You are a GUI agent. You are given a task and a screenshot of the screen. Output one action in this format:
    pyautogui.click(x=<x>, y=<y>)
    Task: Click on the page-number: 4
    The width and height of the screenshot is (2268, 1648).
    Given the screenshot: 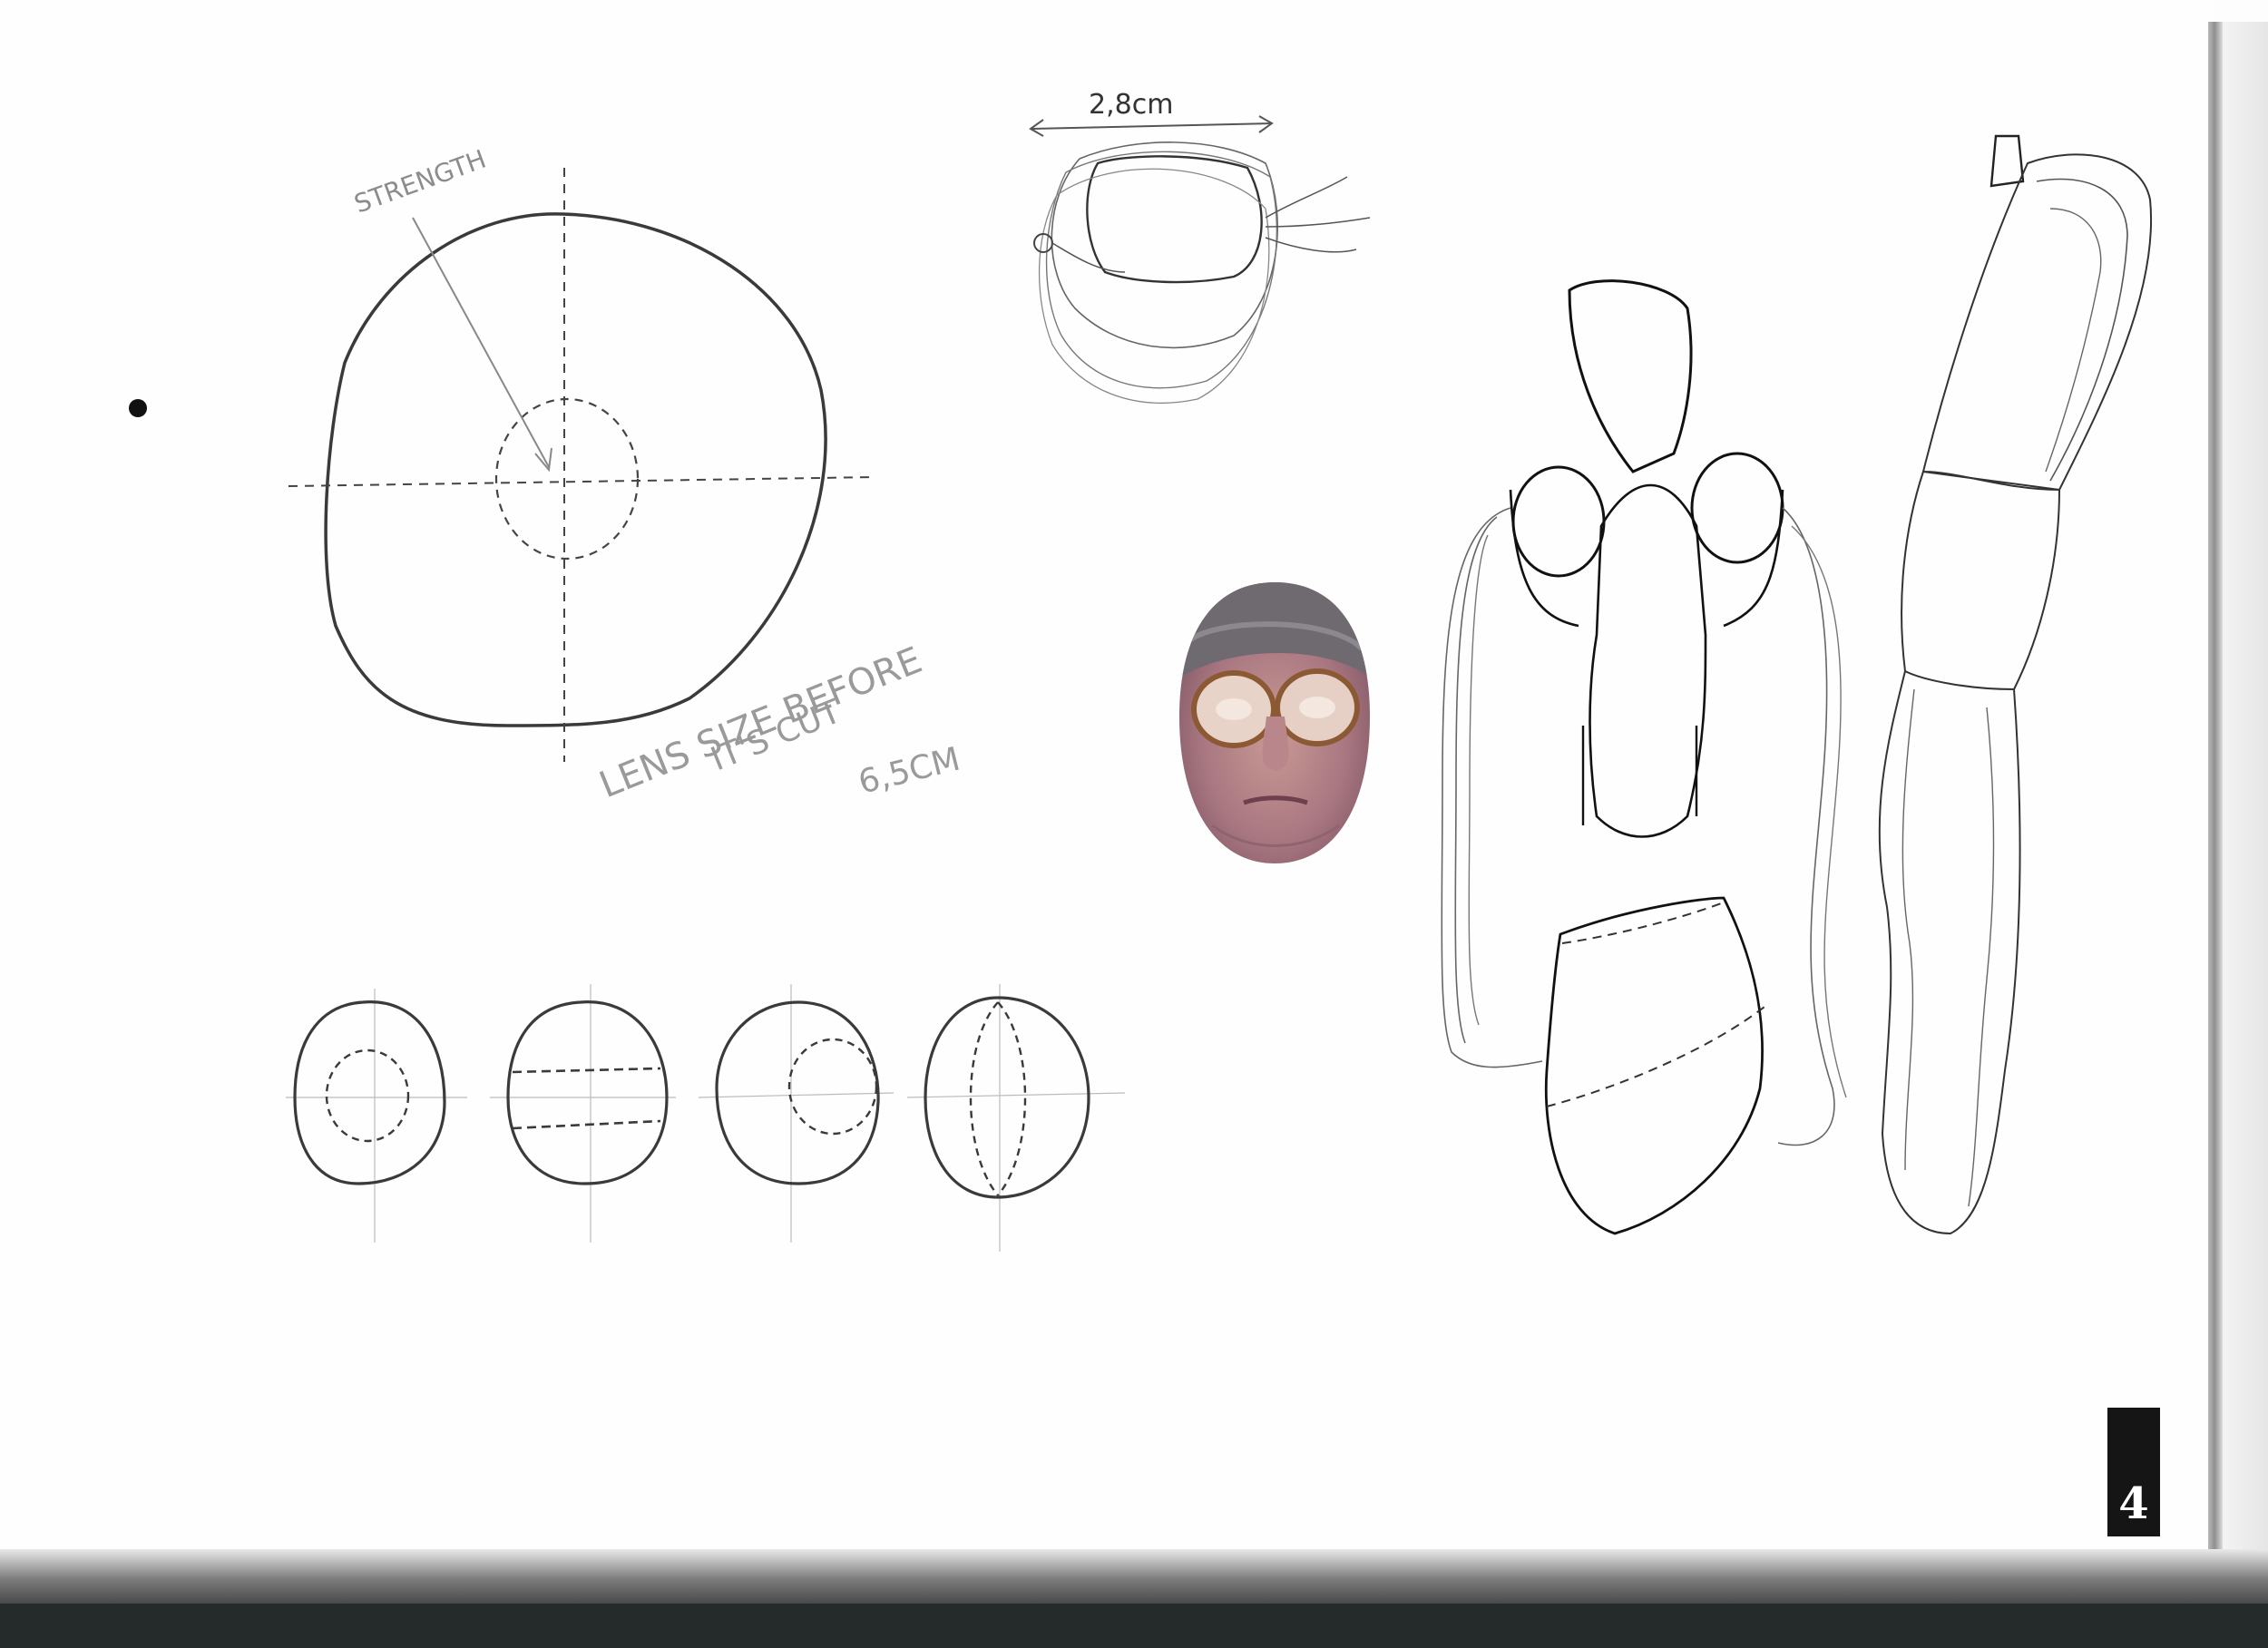 What is the action you would take?
    pyautogui.click(x=2134, y=1503)
    